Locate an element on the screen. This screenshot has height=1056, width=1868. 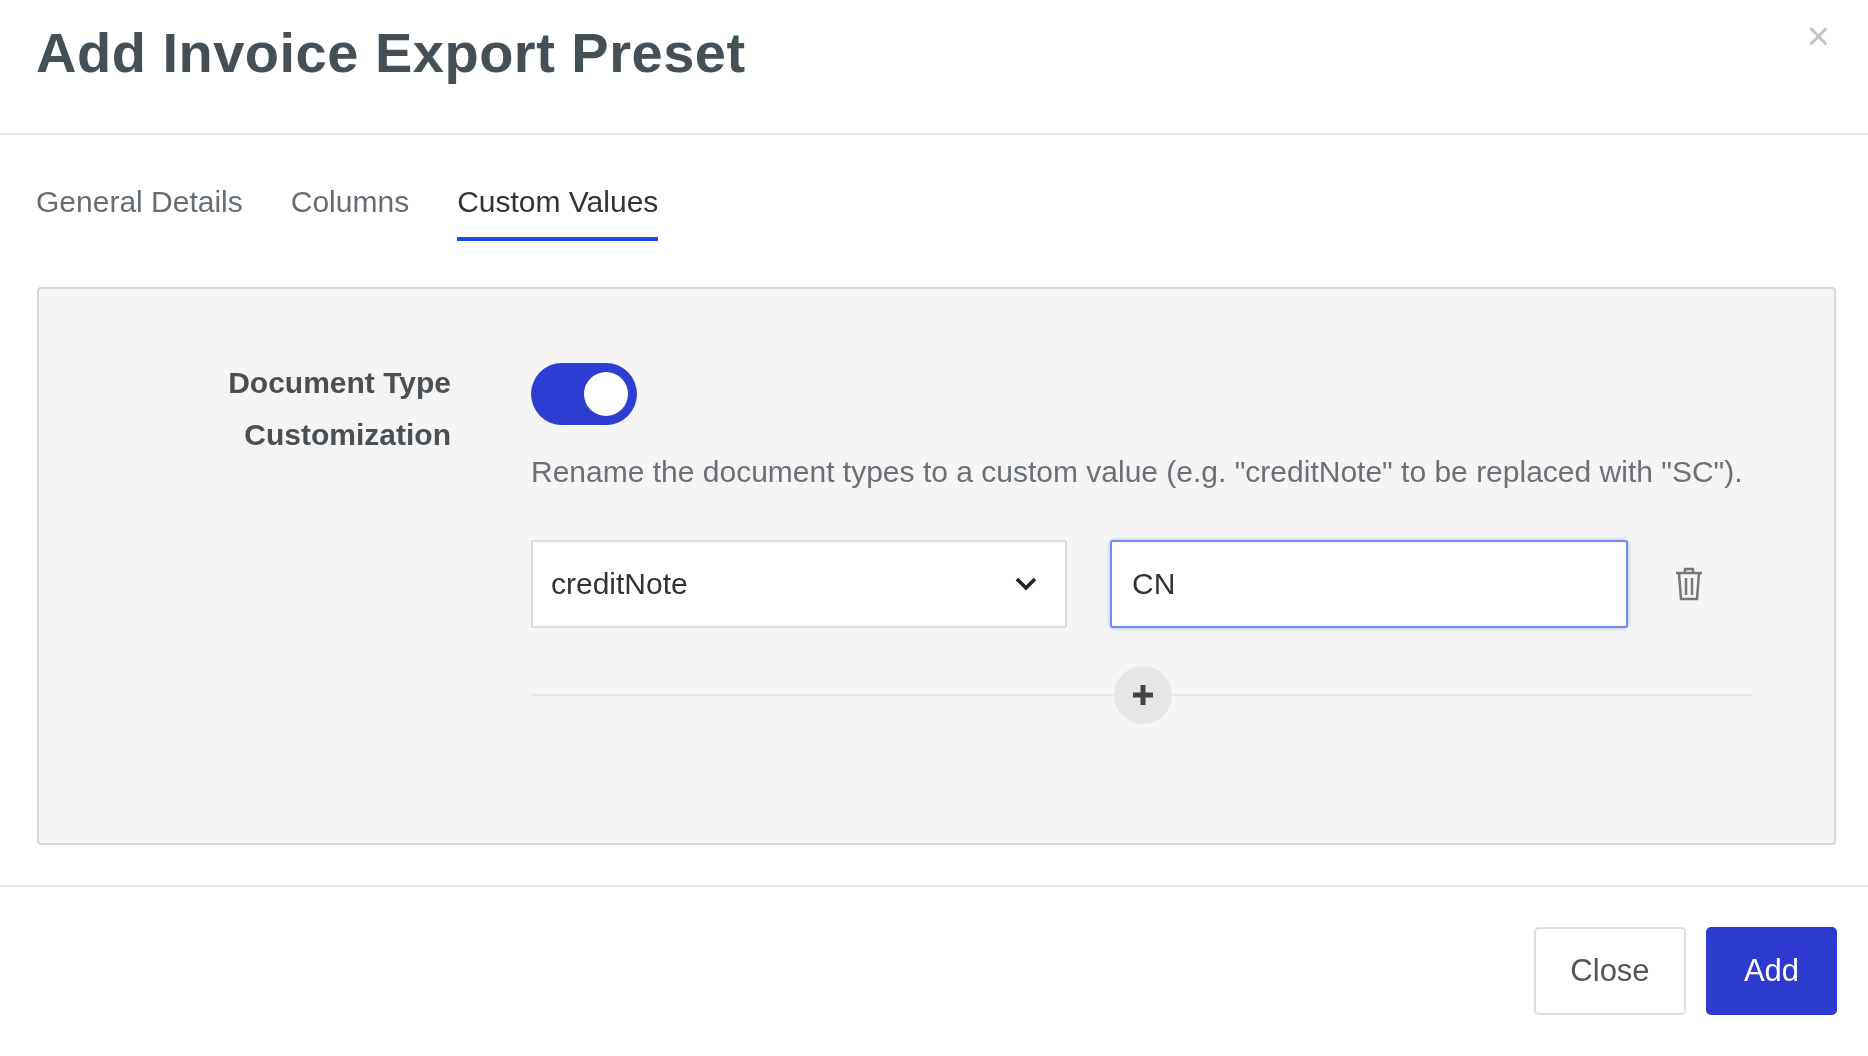
close-button: Close is located at coordinates (1610, 971).